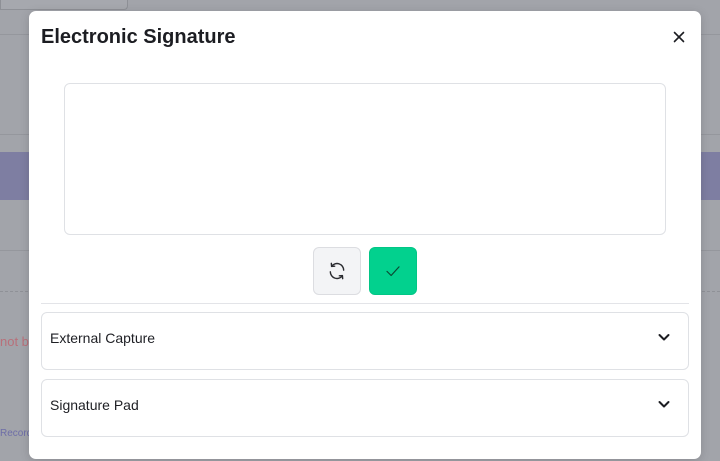 The width and height of the screenshot is (720, 461). I want to click on close-button, so click(679, 37).